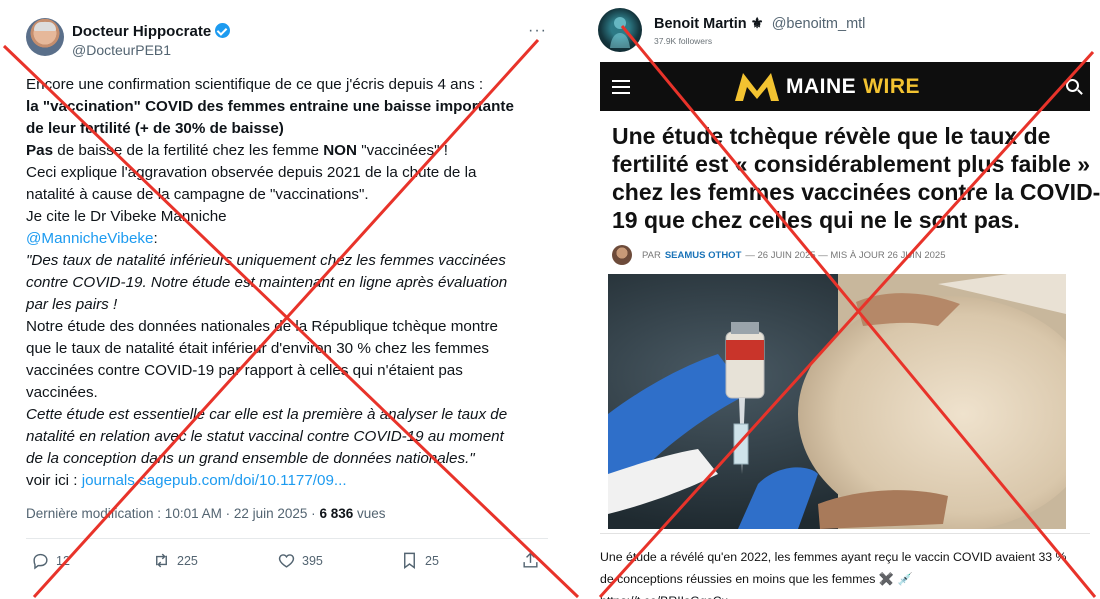 The image size is (1100, 599). I want to click on tweet-line: Je cite le Dr Vibeke Manniche, so click(126, 216).